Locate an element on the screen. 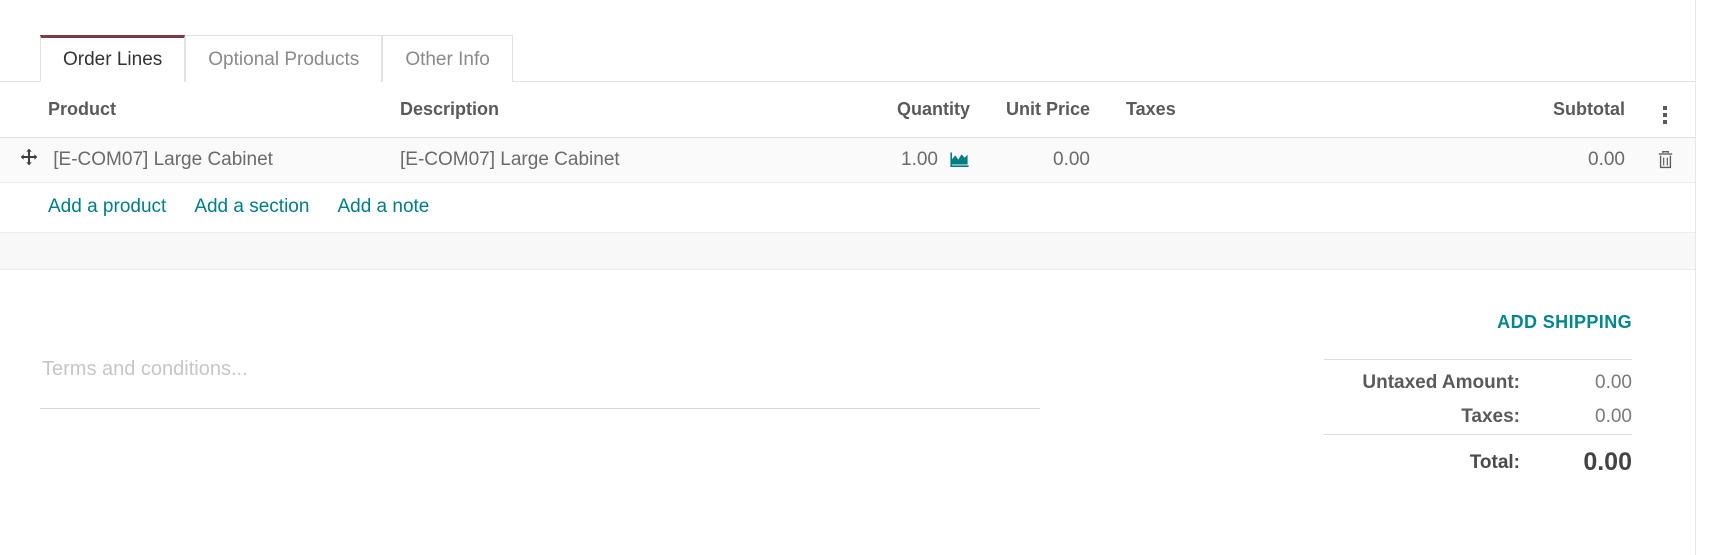 This screenshot has height=555, width=1709. add-shipping-wrapper: ADD SHIPPING is located at coordinates (1478, 335).